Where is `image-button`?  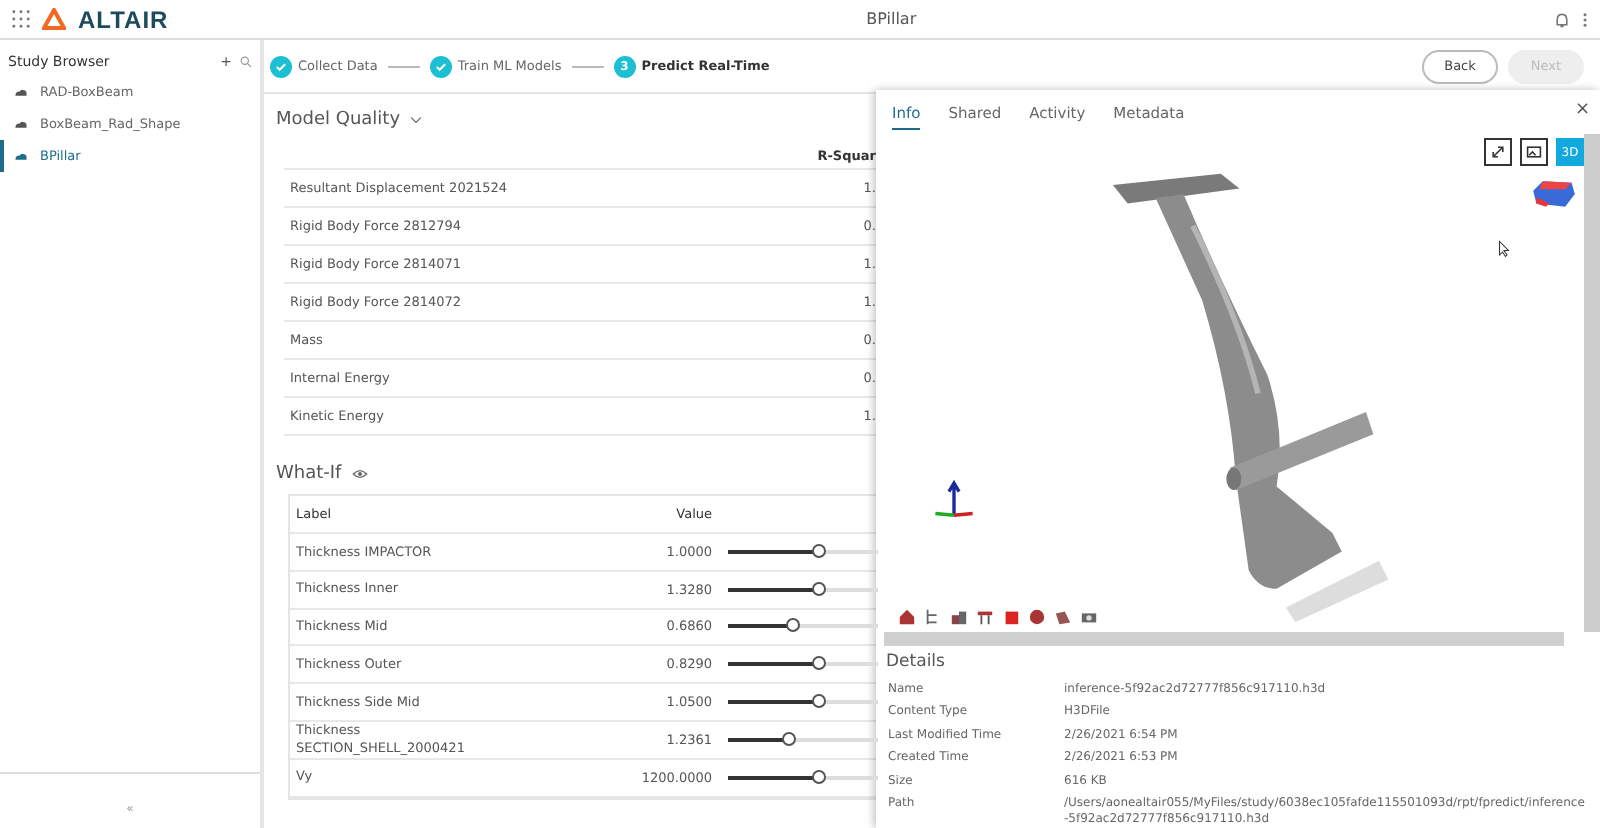
image-button is located at coordinates (1534, 152).